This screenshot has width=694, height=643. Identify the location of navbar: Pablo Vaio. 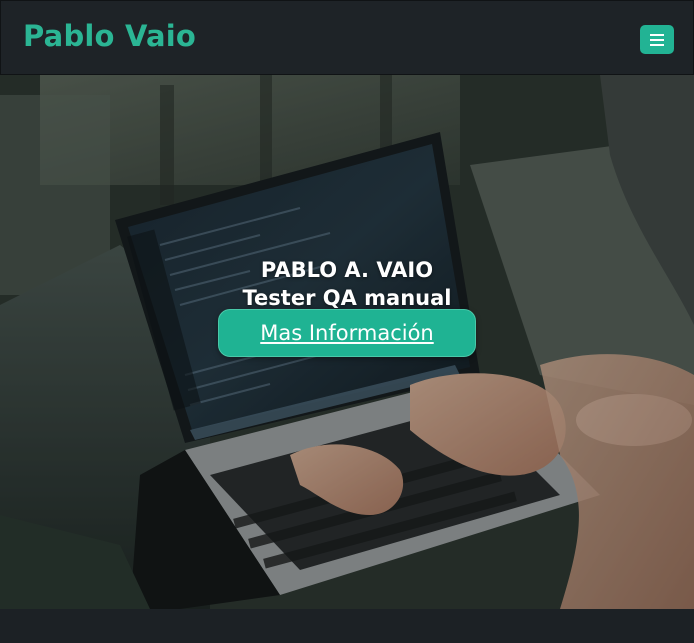
(347, 37).